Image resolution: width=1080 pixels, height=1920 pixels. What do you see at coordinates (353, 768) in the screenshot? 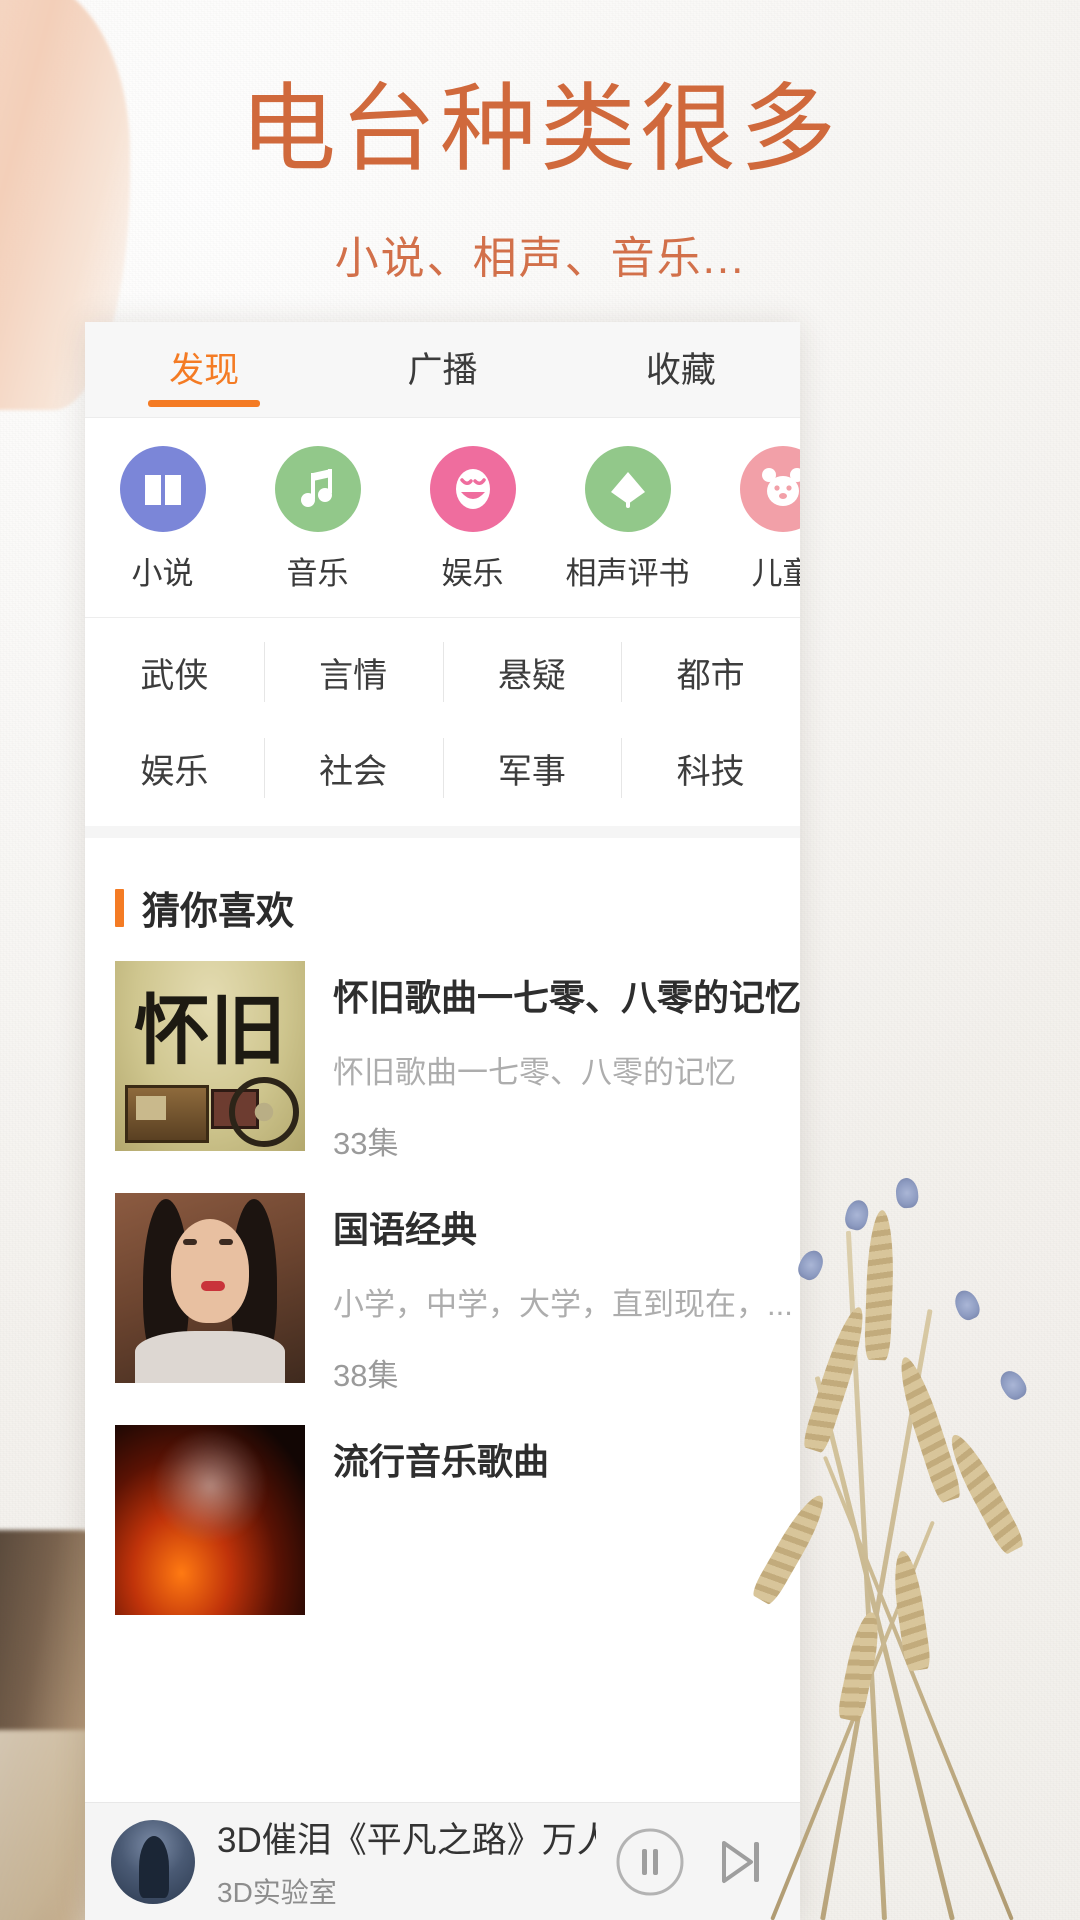
I see `subcategory-society: 社会` at bounding box center [353, 768].